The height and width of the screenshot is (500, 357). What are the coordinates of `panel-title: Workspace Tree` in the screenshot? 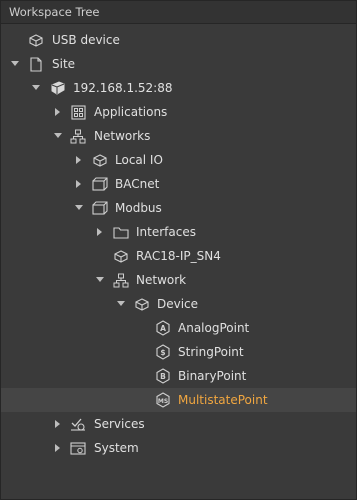 It's located at (178, 12).